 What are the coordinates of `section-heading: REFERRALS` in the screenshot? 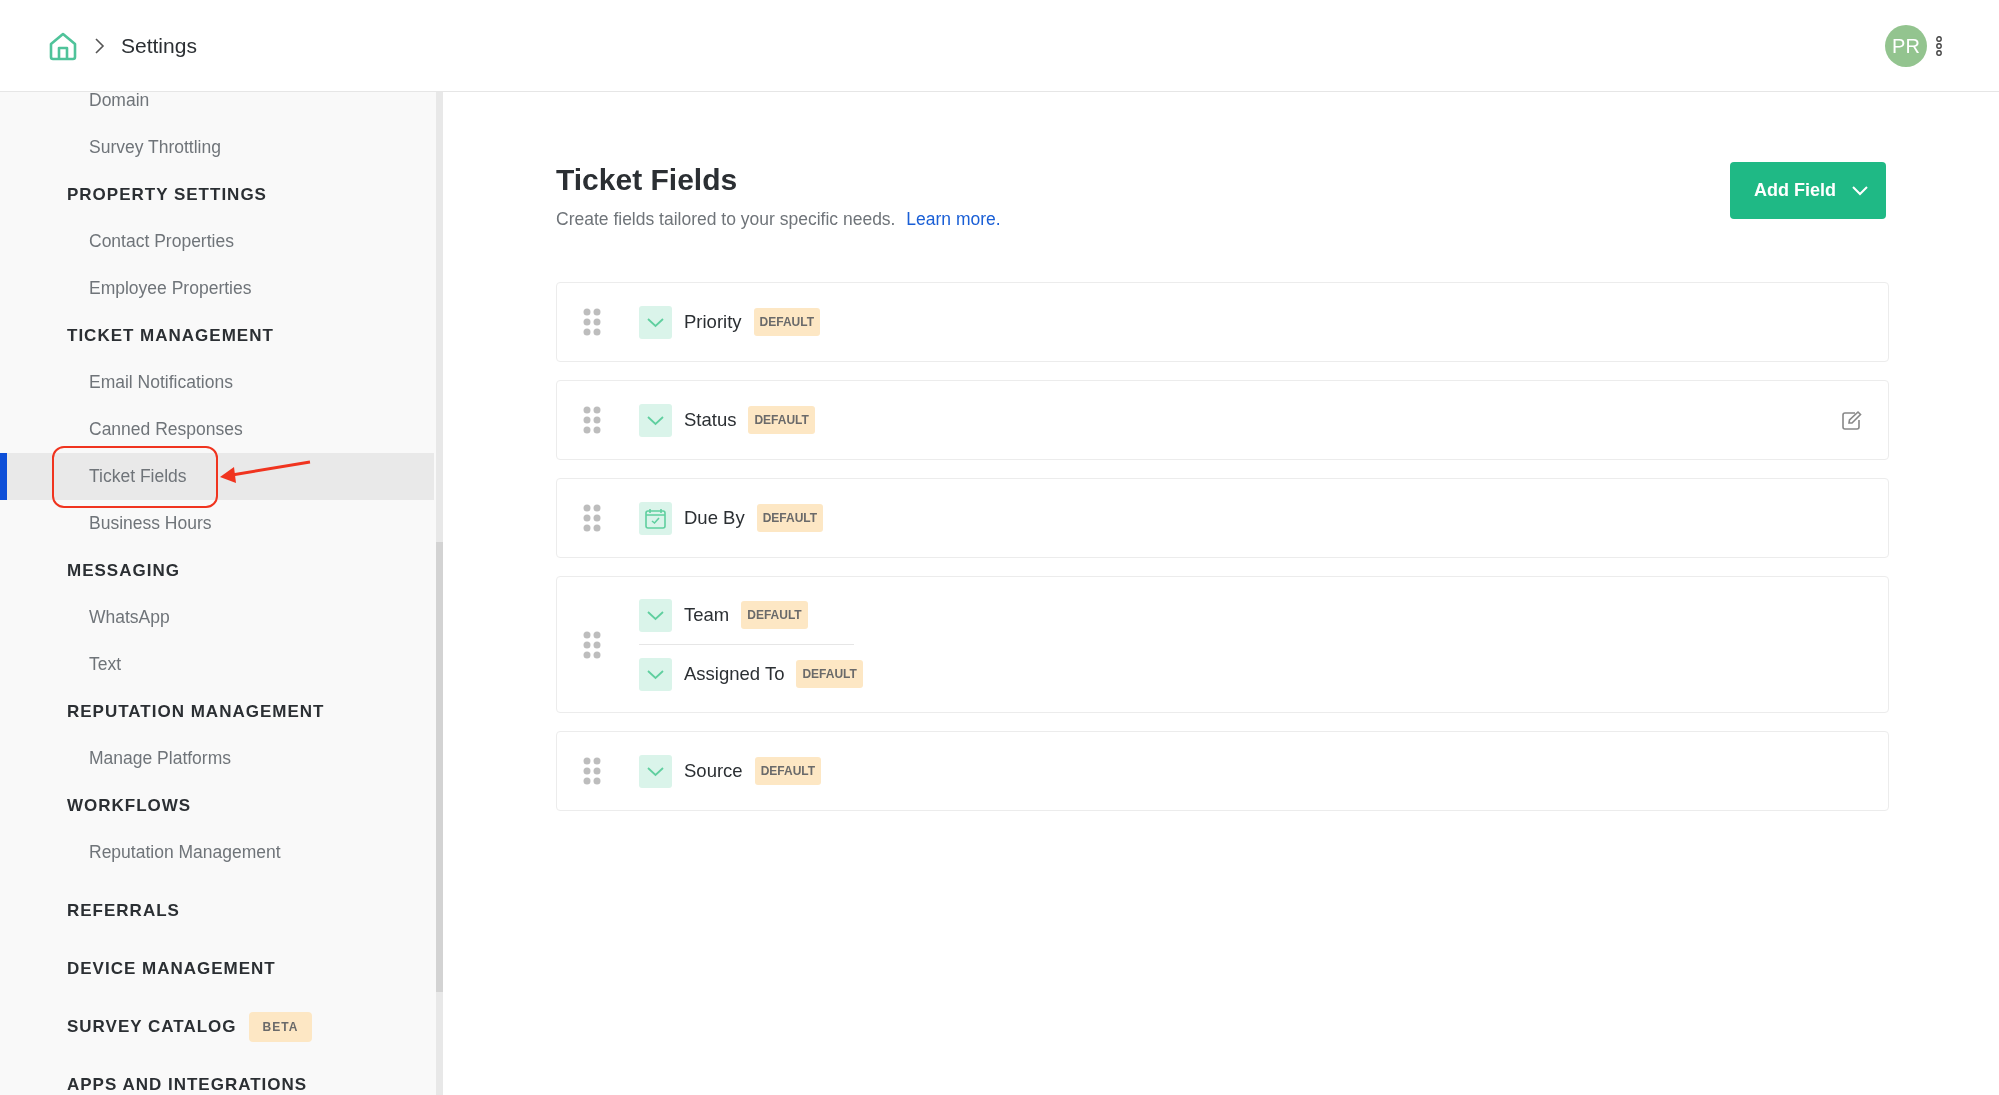 It's located at (123, 910).